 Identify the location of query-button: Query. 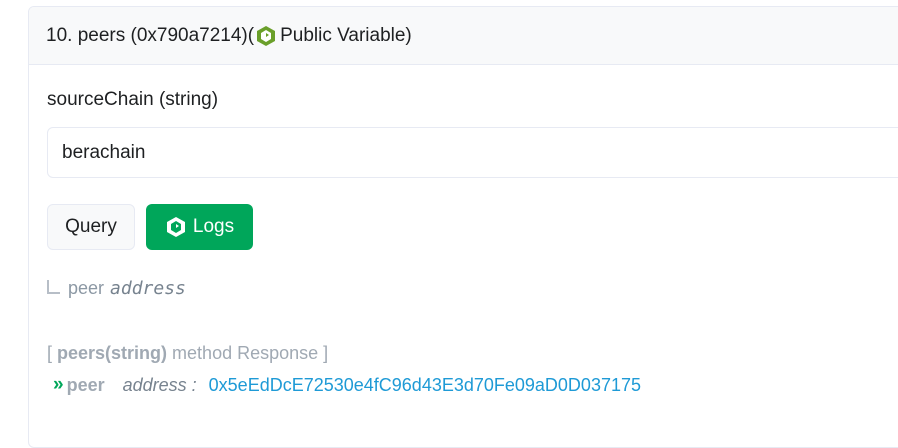
(91, 227).